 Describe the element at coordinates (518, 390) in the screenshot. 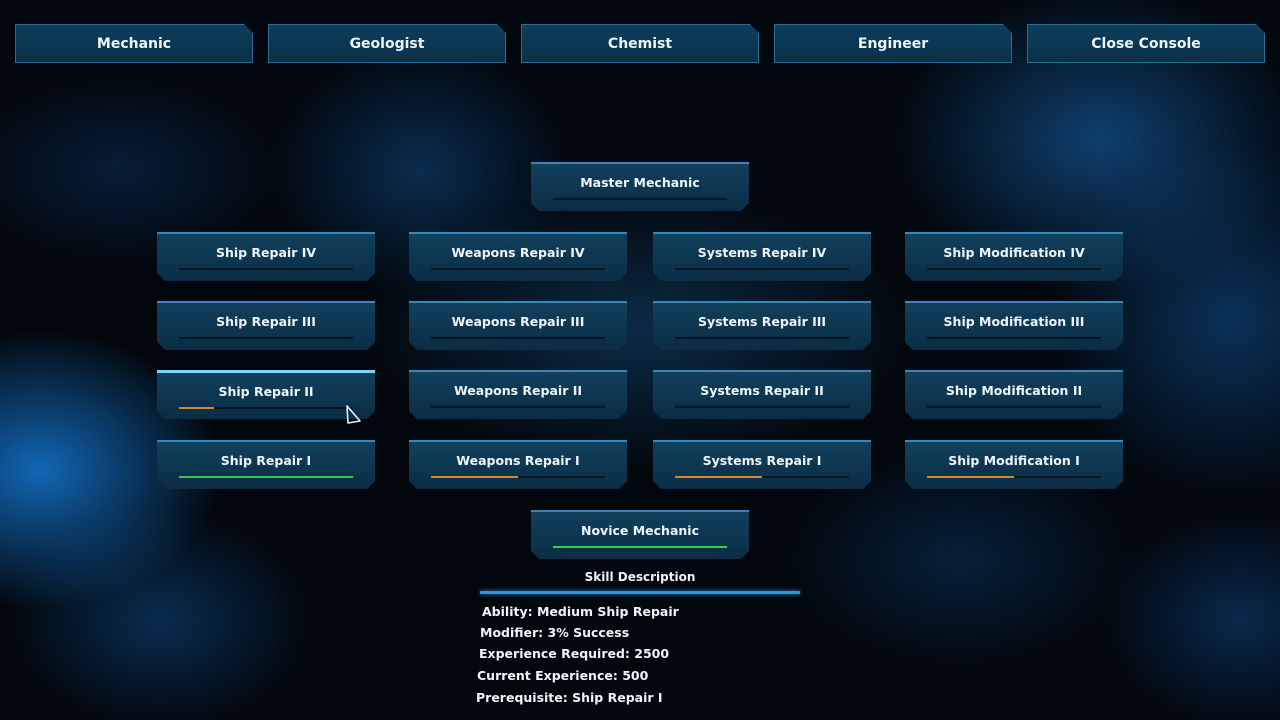

I see `skill-node-label: Weapons Repair II` at that location.